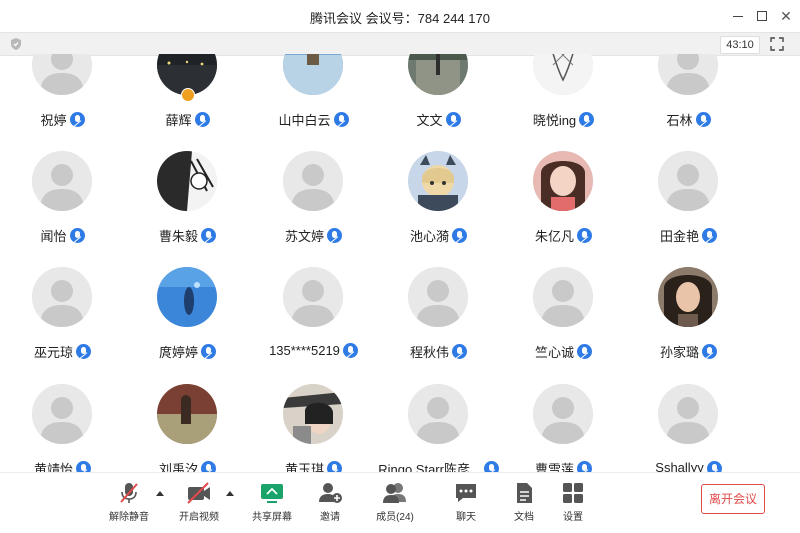  I want to click on shield-icon, so click(16, 44).